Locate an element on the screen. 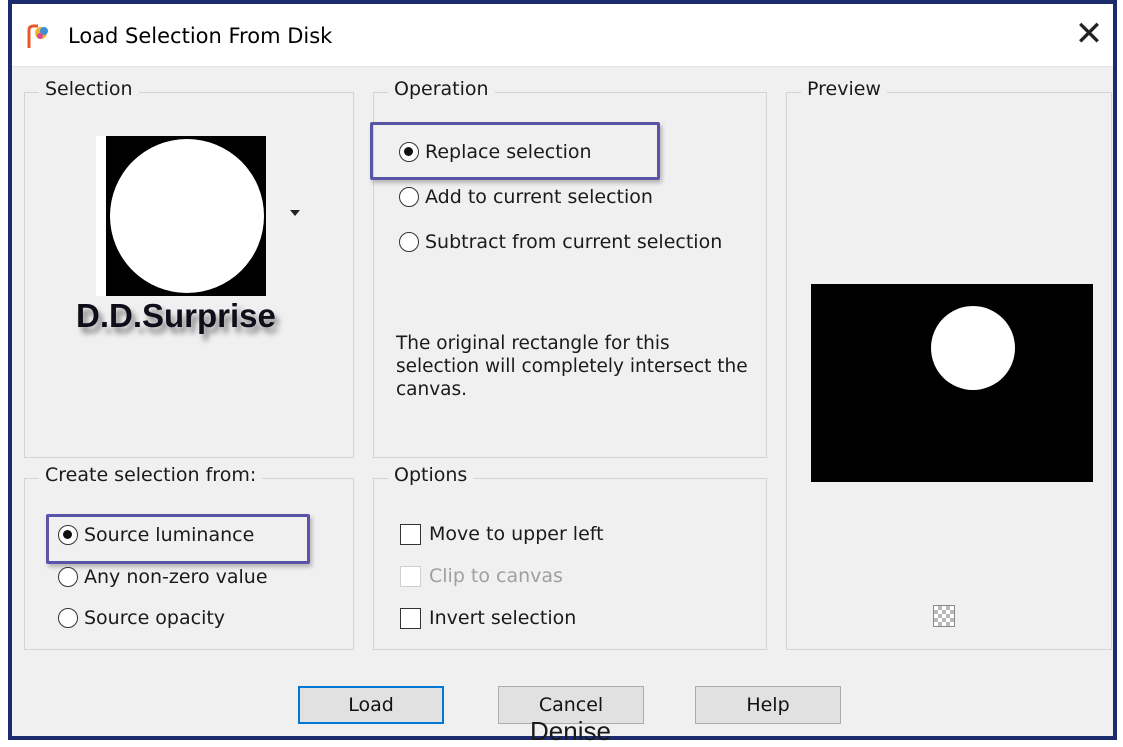  checkbox-move-to-upper-left: Move to upper left is located at coordinates (502, 534).